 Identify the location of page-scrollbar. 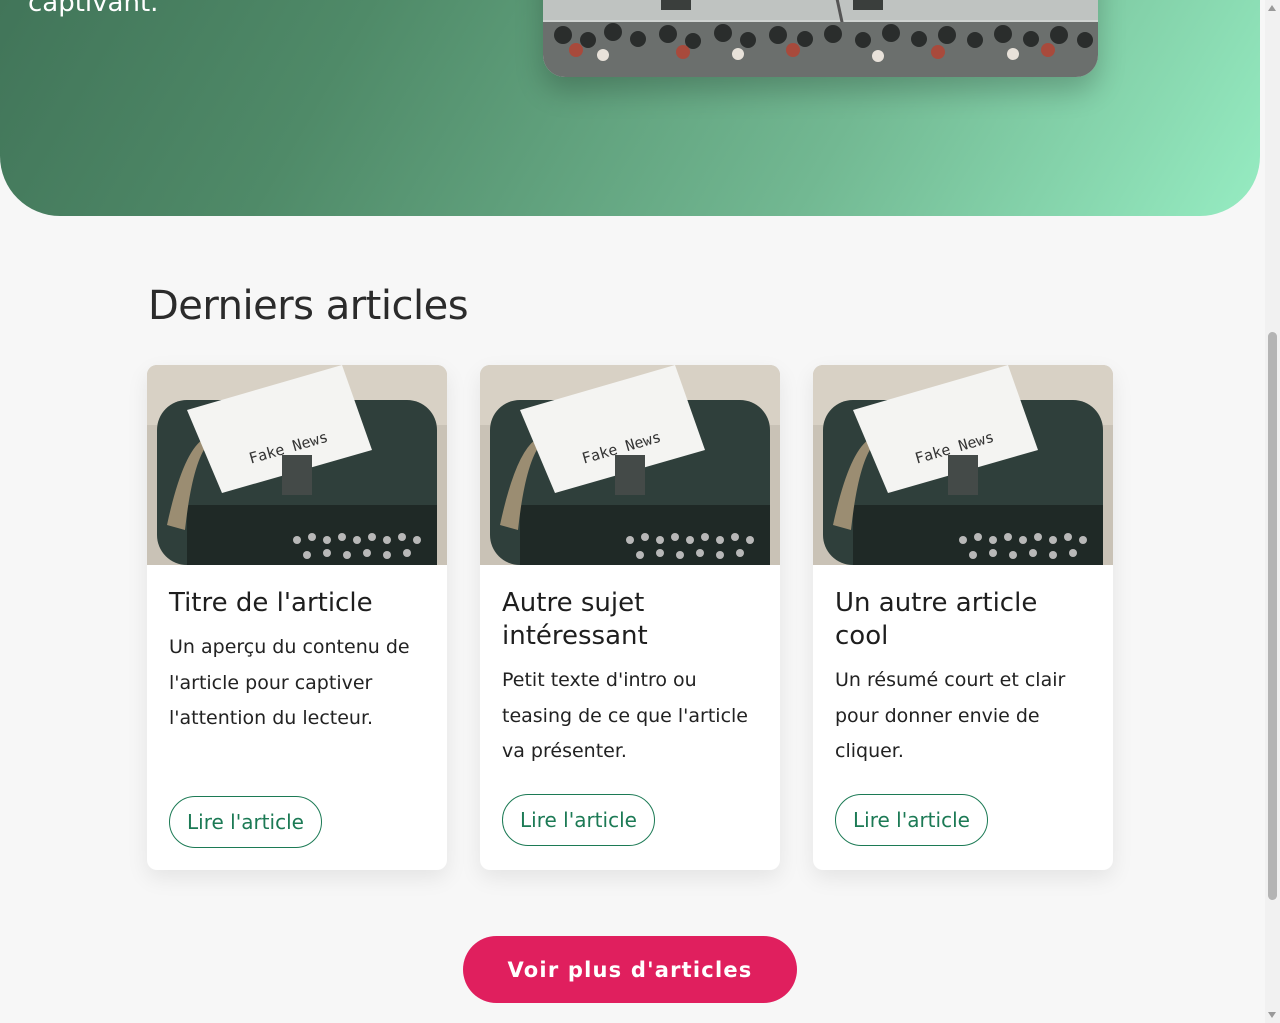
(1272, 511).